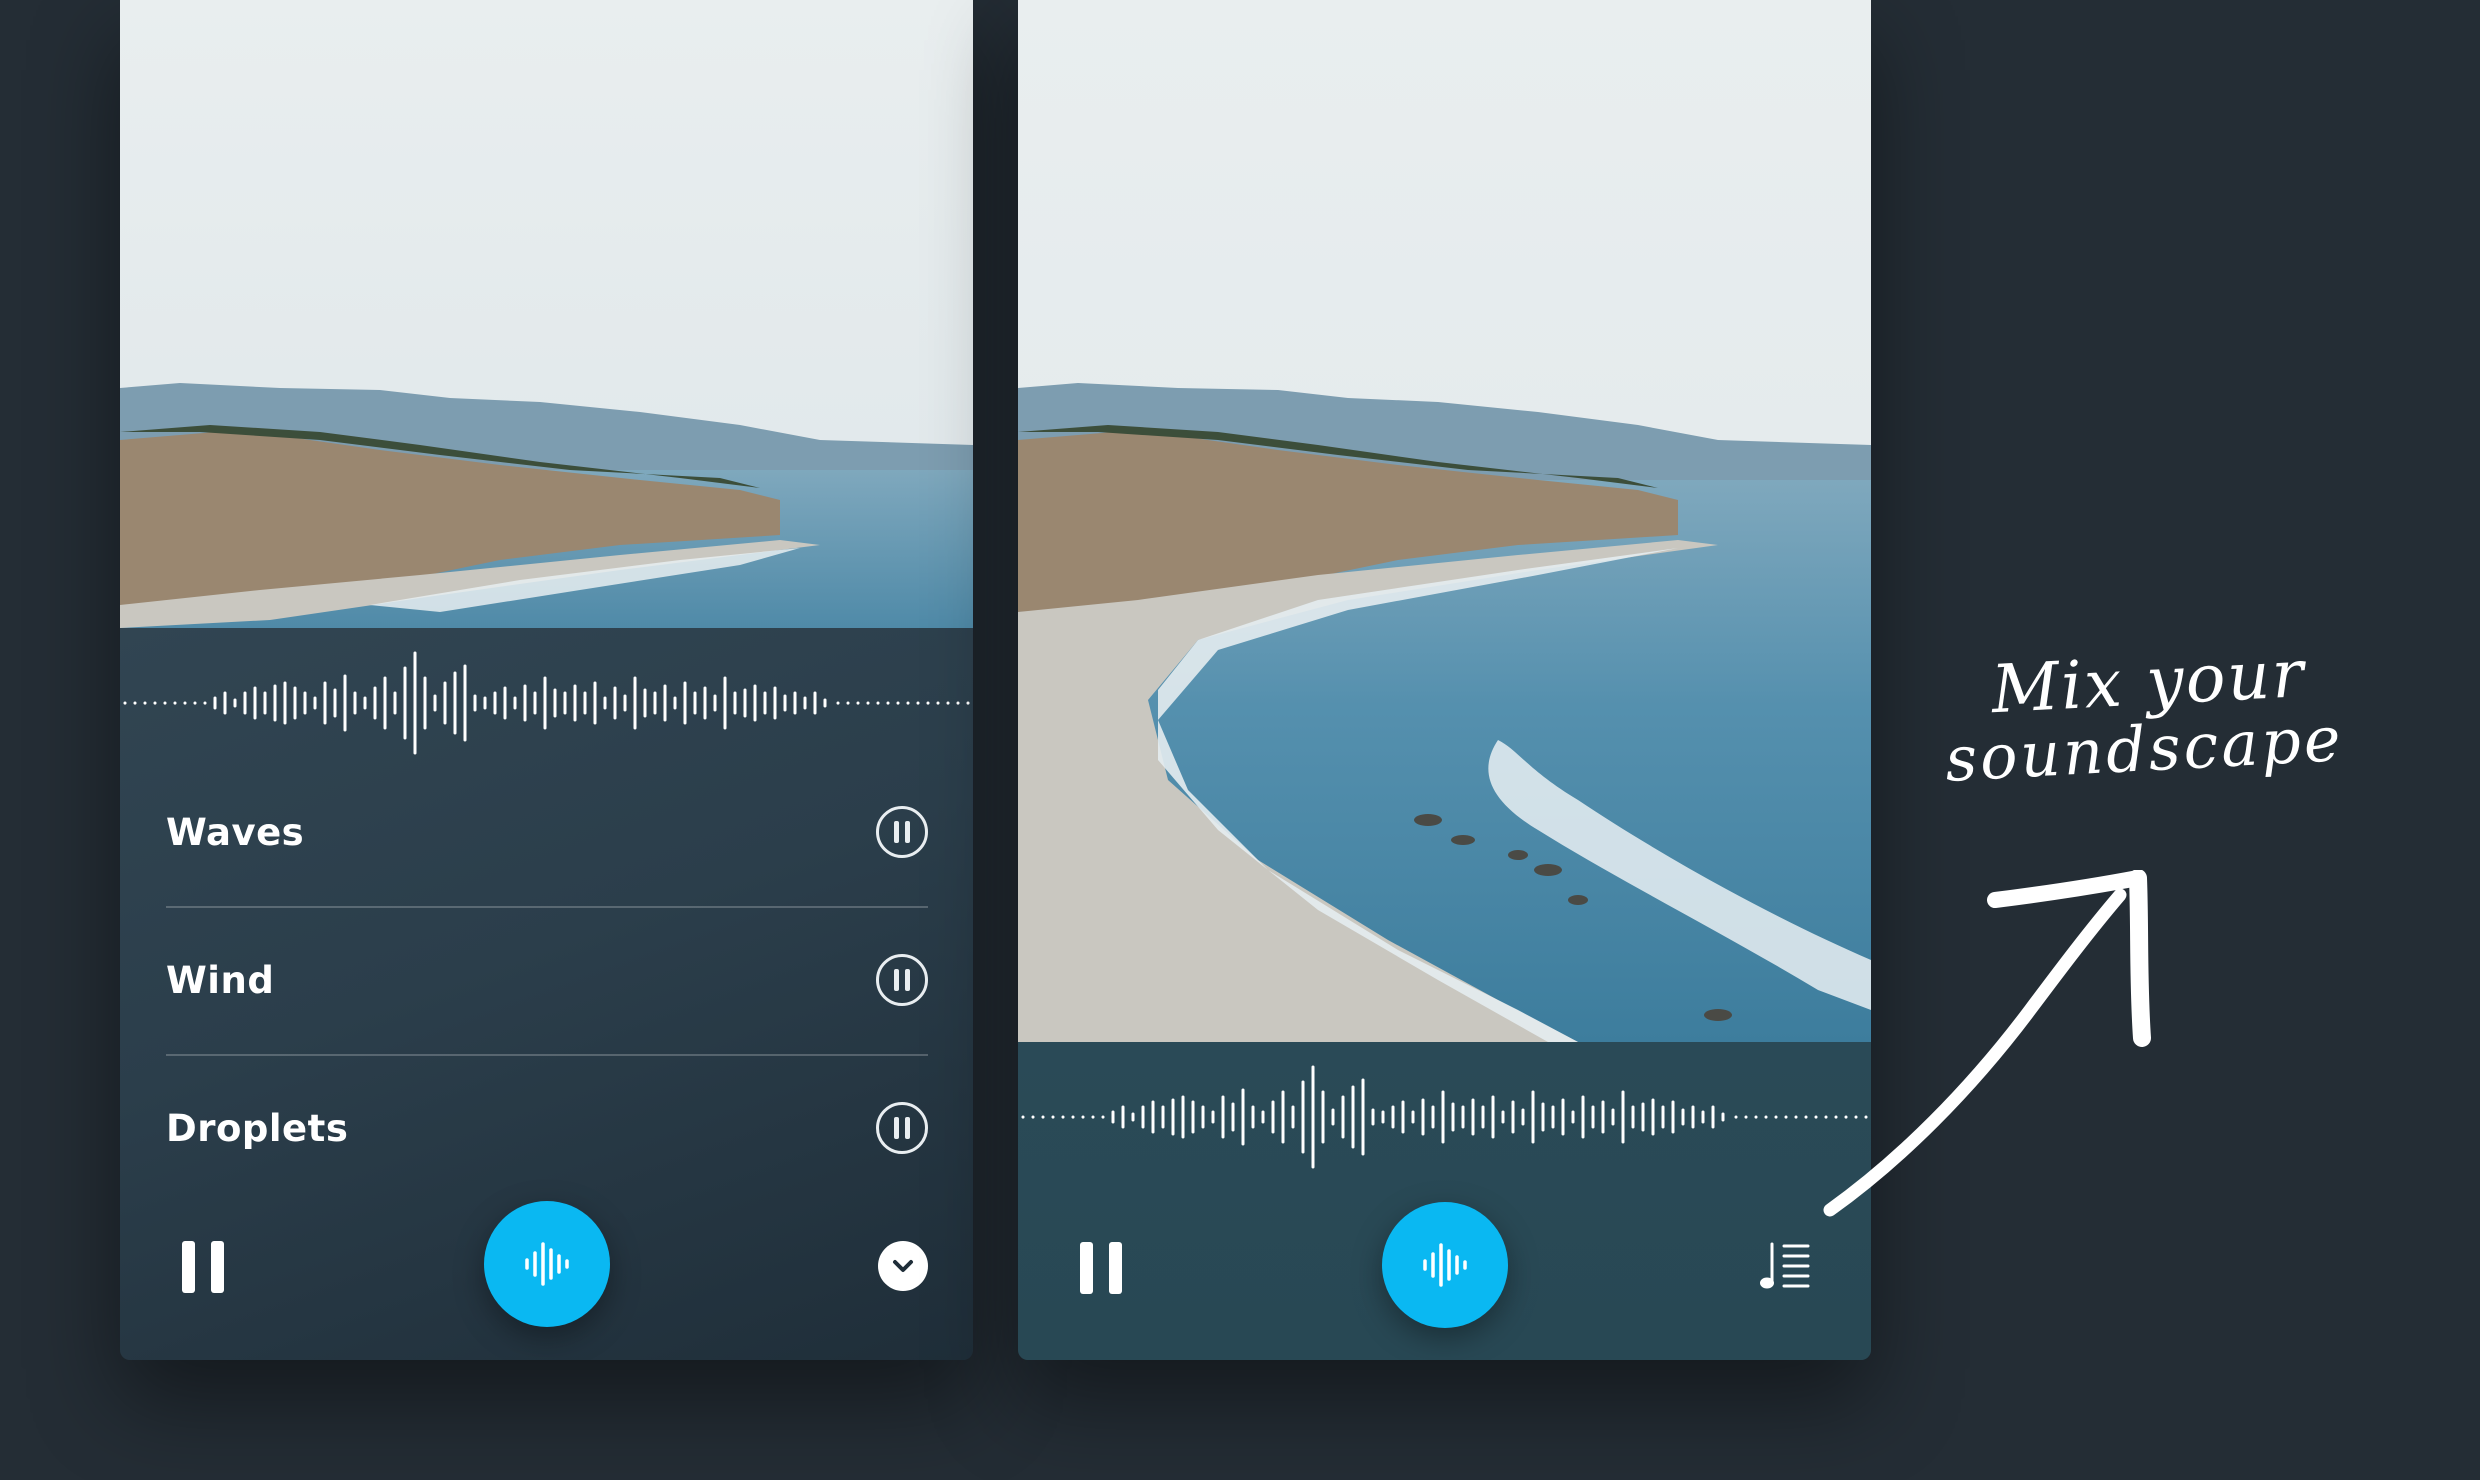 The image size is (2480, 1480). I want to click on chevron-down-icon, so click(903, 1266).